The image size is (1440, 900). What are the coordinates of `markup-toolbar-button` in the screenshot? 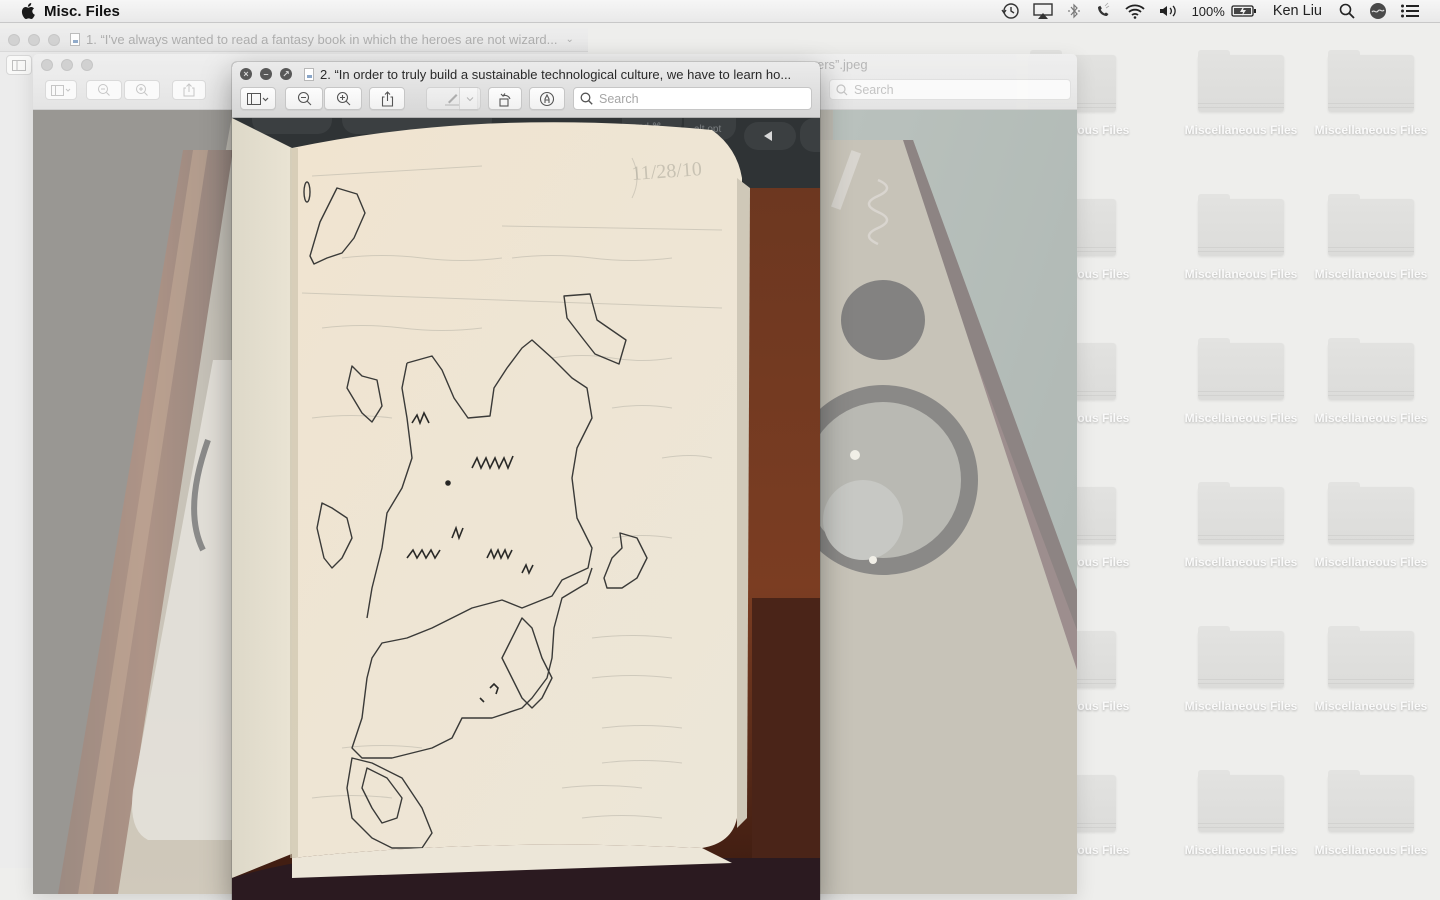 It's located at (547, 98).